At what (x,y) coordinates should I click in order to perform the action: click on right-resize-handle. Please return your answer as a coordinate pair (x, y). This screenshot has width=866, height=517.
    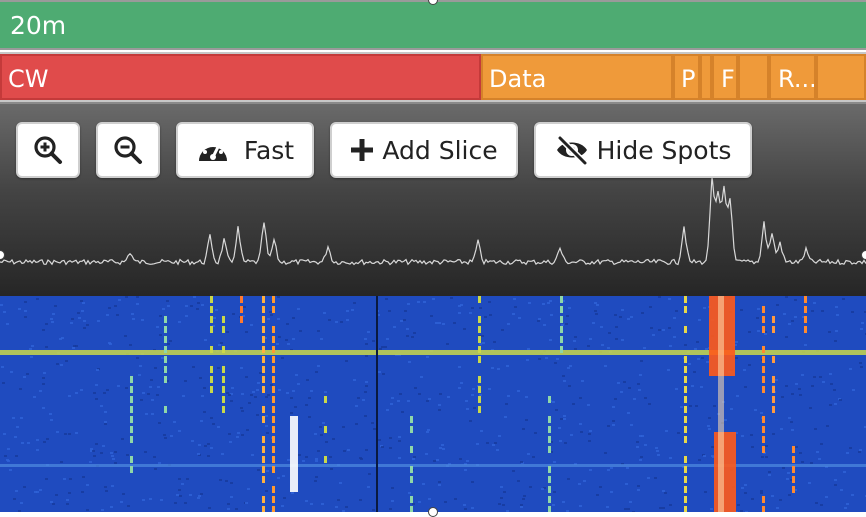
    Looking at the image, I should click on (863, 255).